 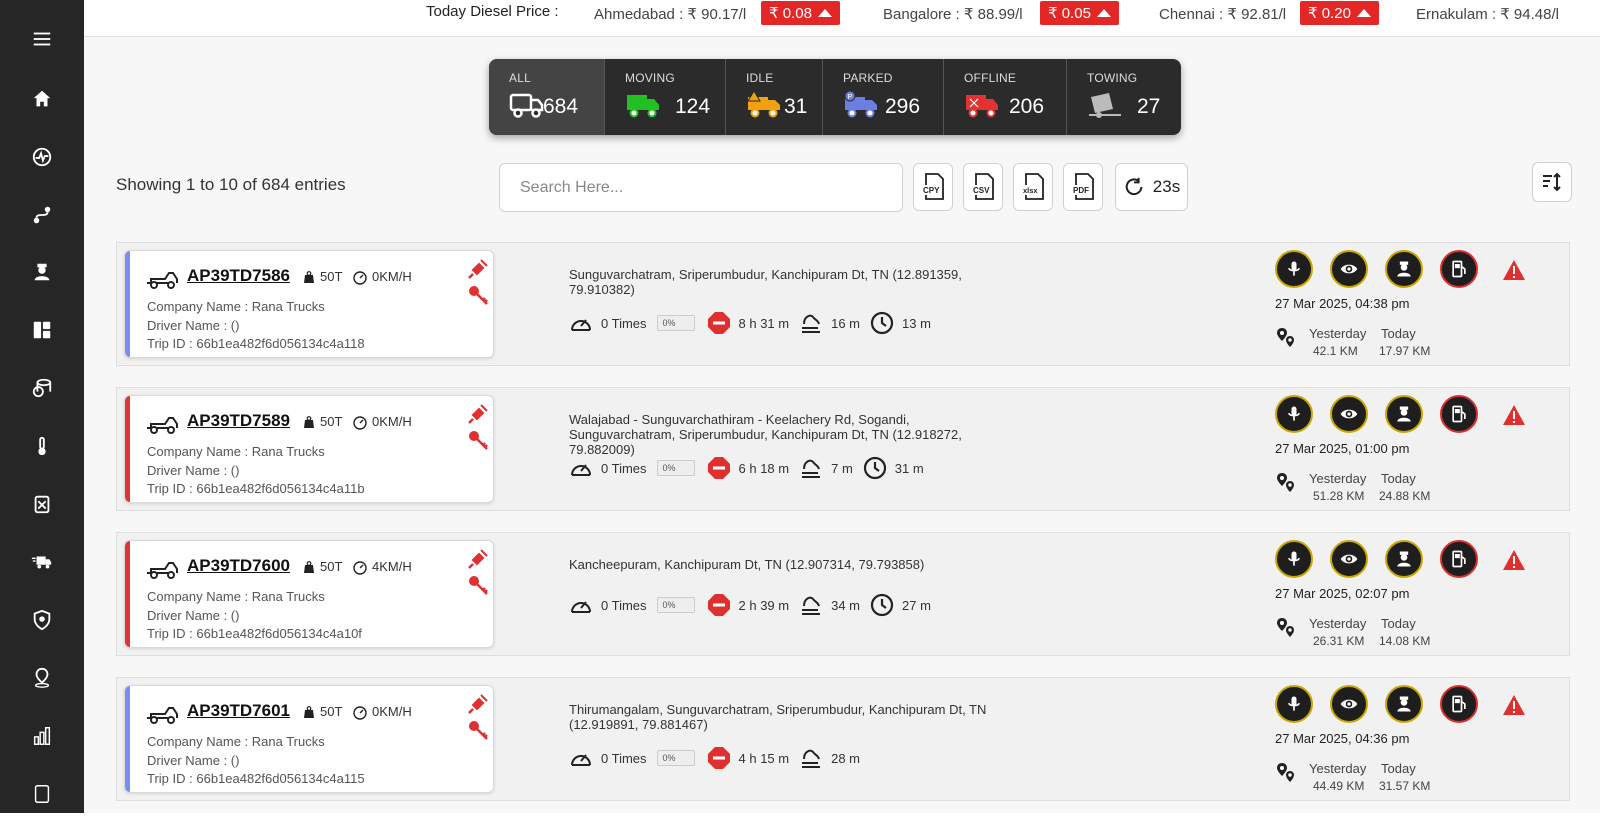 What do you see at coordinates (42, 330) in the screenshot?
I see `dashboard-icon` at bounding box center [42, 330].